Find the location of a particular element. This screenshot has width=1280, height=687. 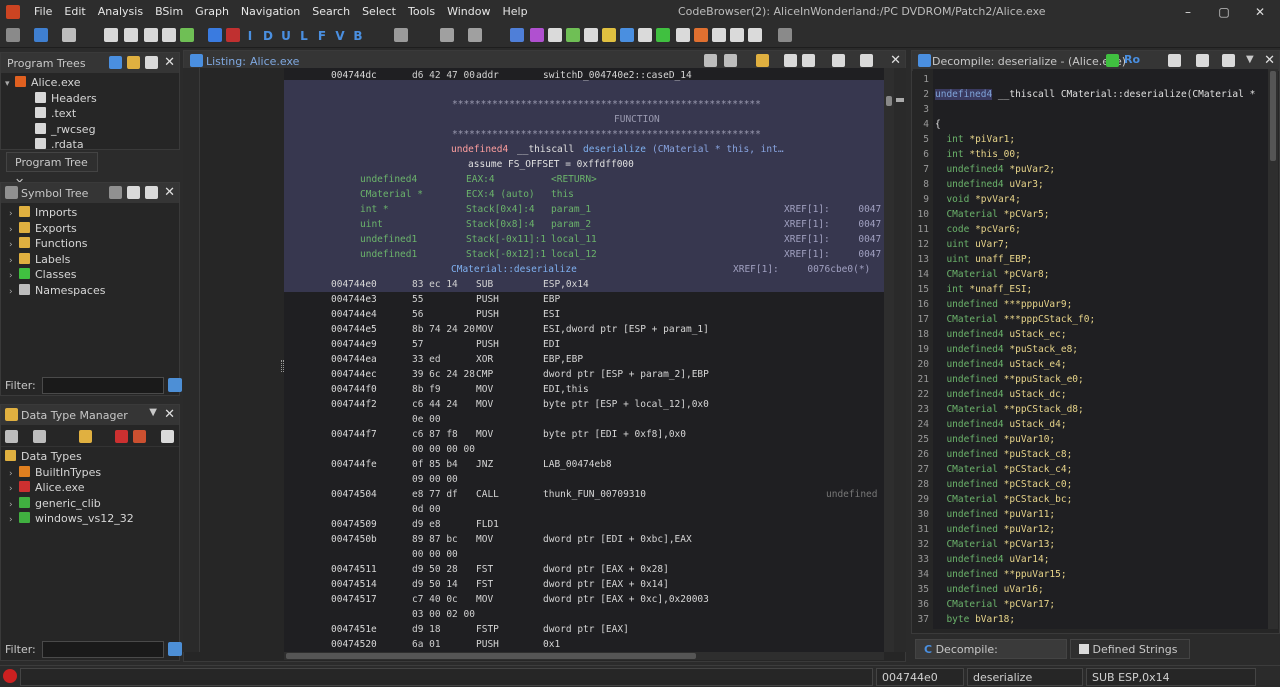

read-only-button: Ro is located at coordinates (1132, 59).